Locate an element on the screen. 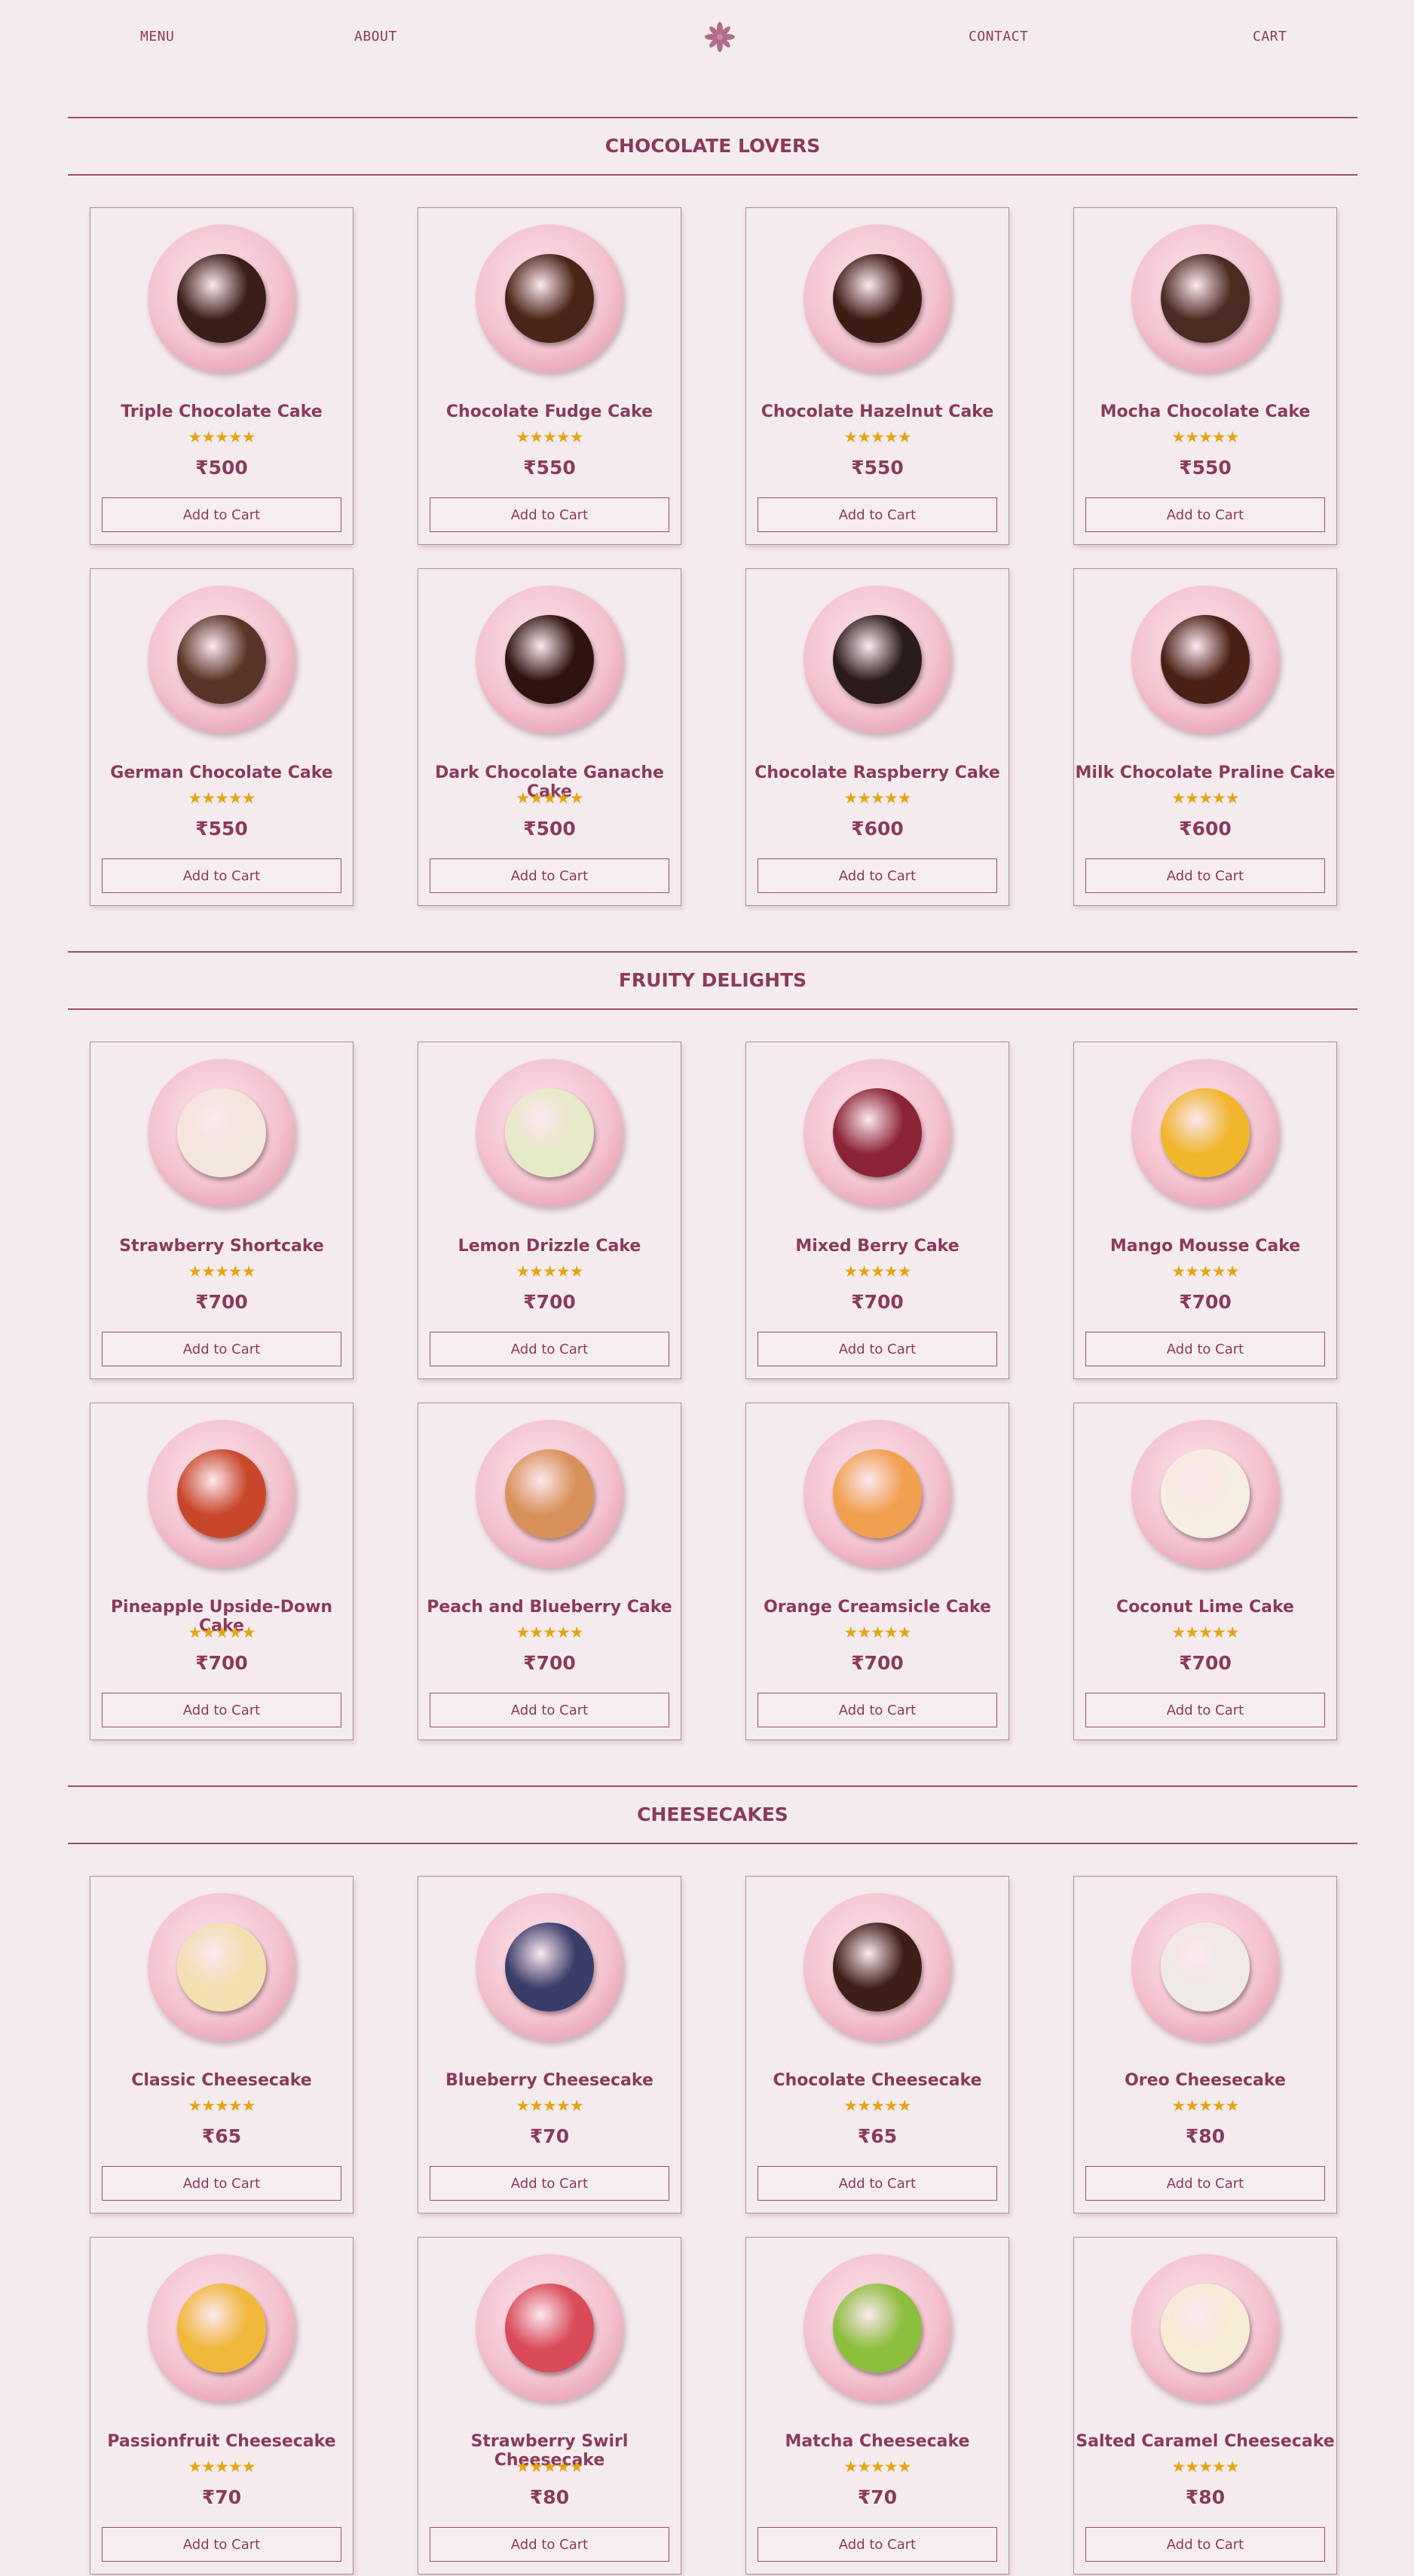  section-divider-bottom is located at coordinates (712, 1843).